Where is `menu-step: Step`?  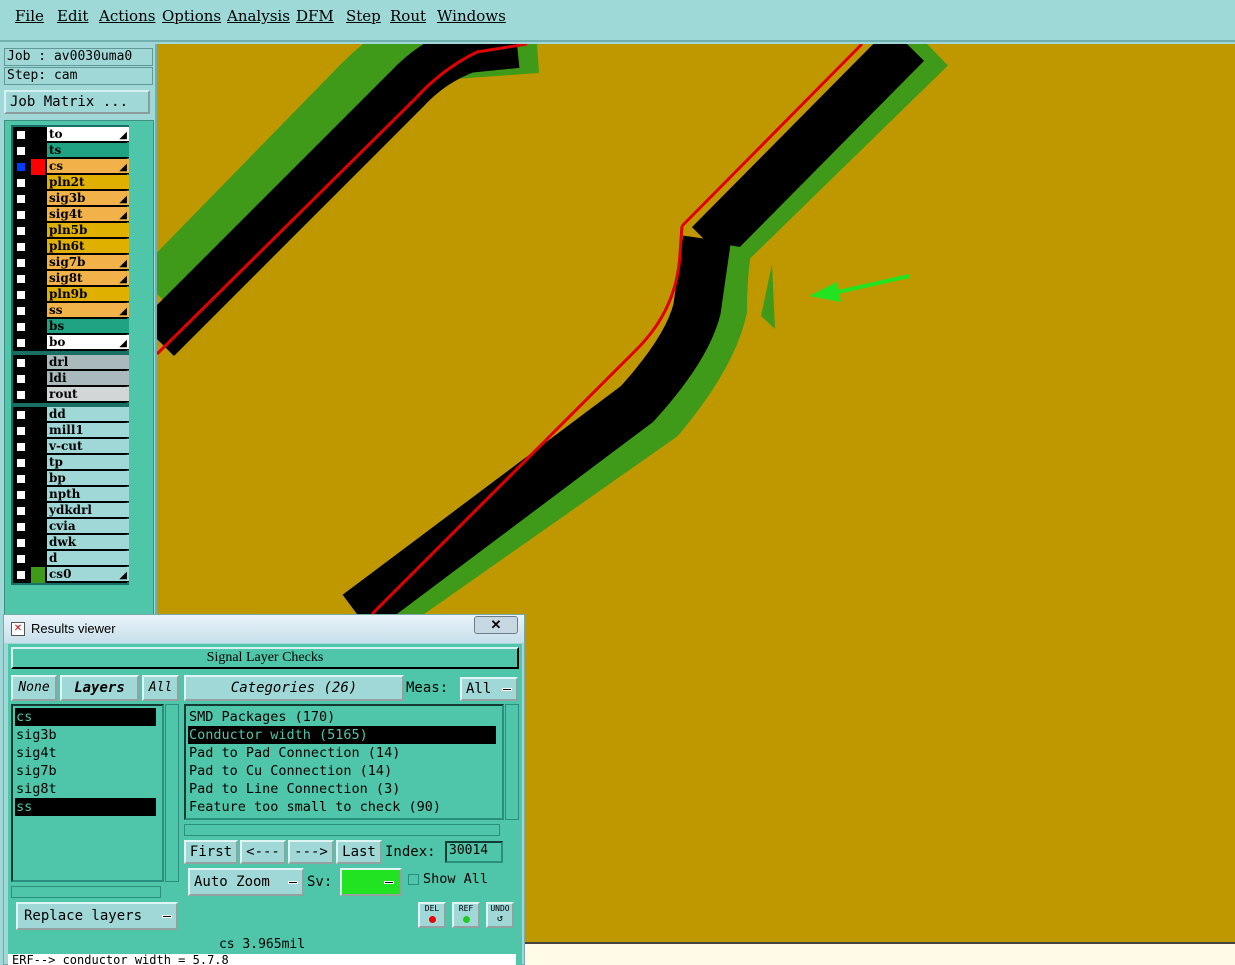 menu-step: Step is located at coordinates (363, 16).